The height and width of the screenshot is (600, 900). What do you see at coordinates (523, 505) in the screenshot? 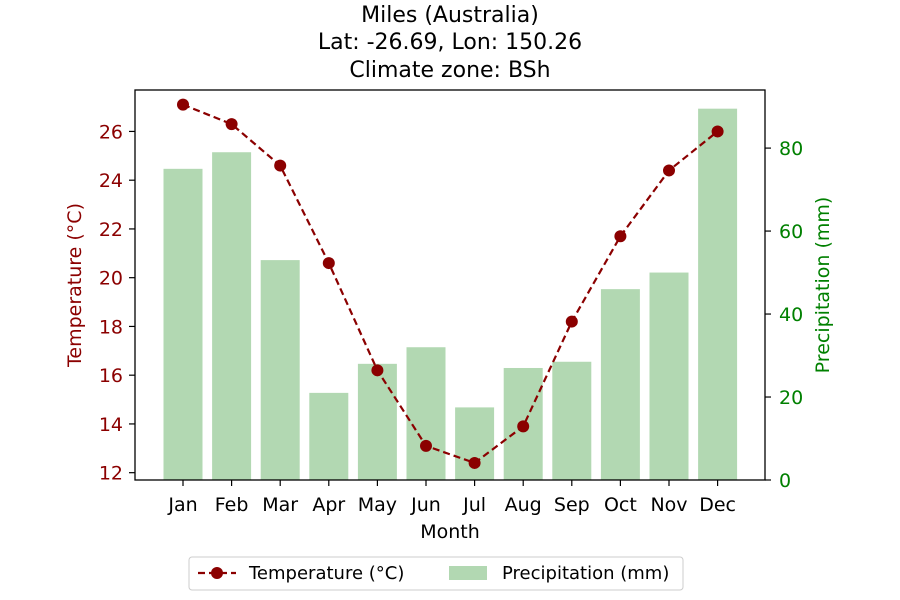
I see `x-tick-label-aug: Aug` at bounding box center [523, 505].